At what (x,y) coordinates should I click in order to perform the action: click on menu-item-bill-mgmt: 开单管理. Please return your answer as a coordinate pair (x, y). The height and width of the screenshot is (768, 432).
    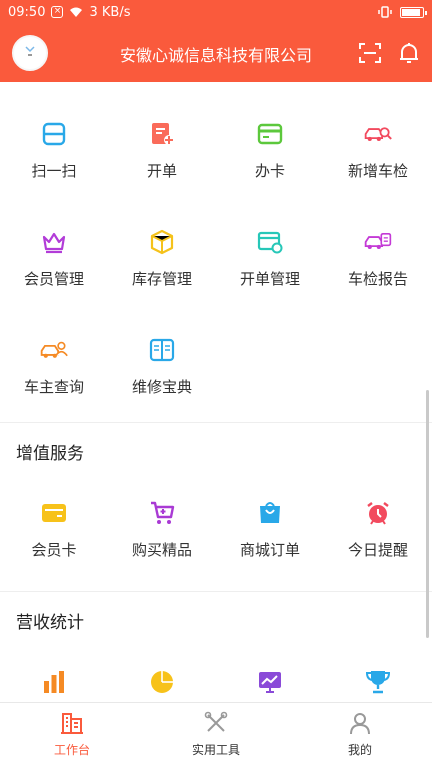
    Looking at the image, I should click on (270, 244).